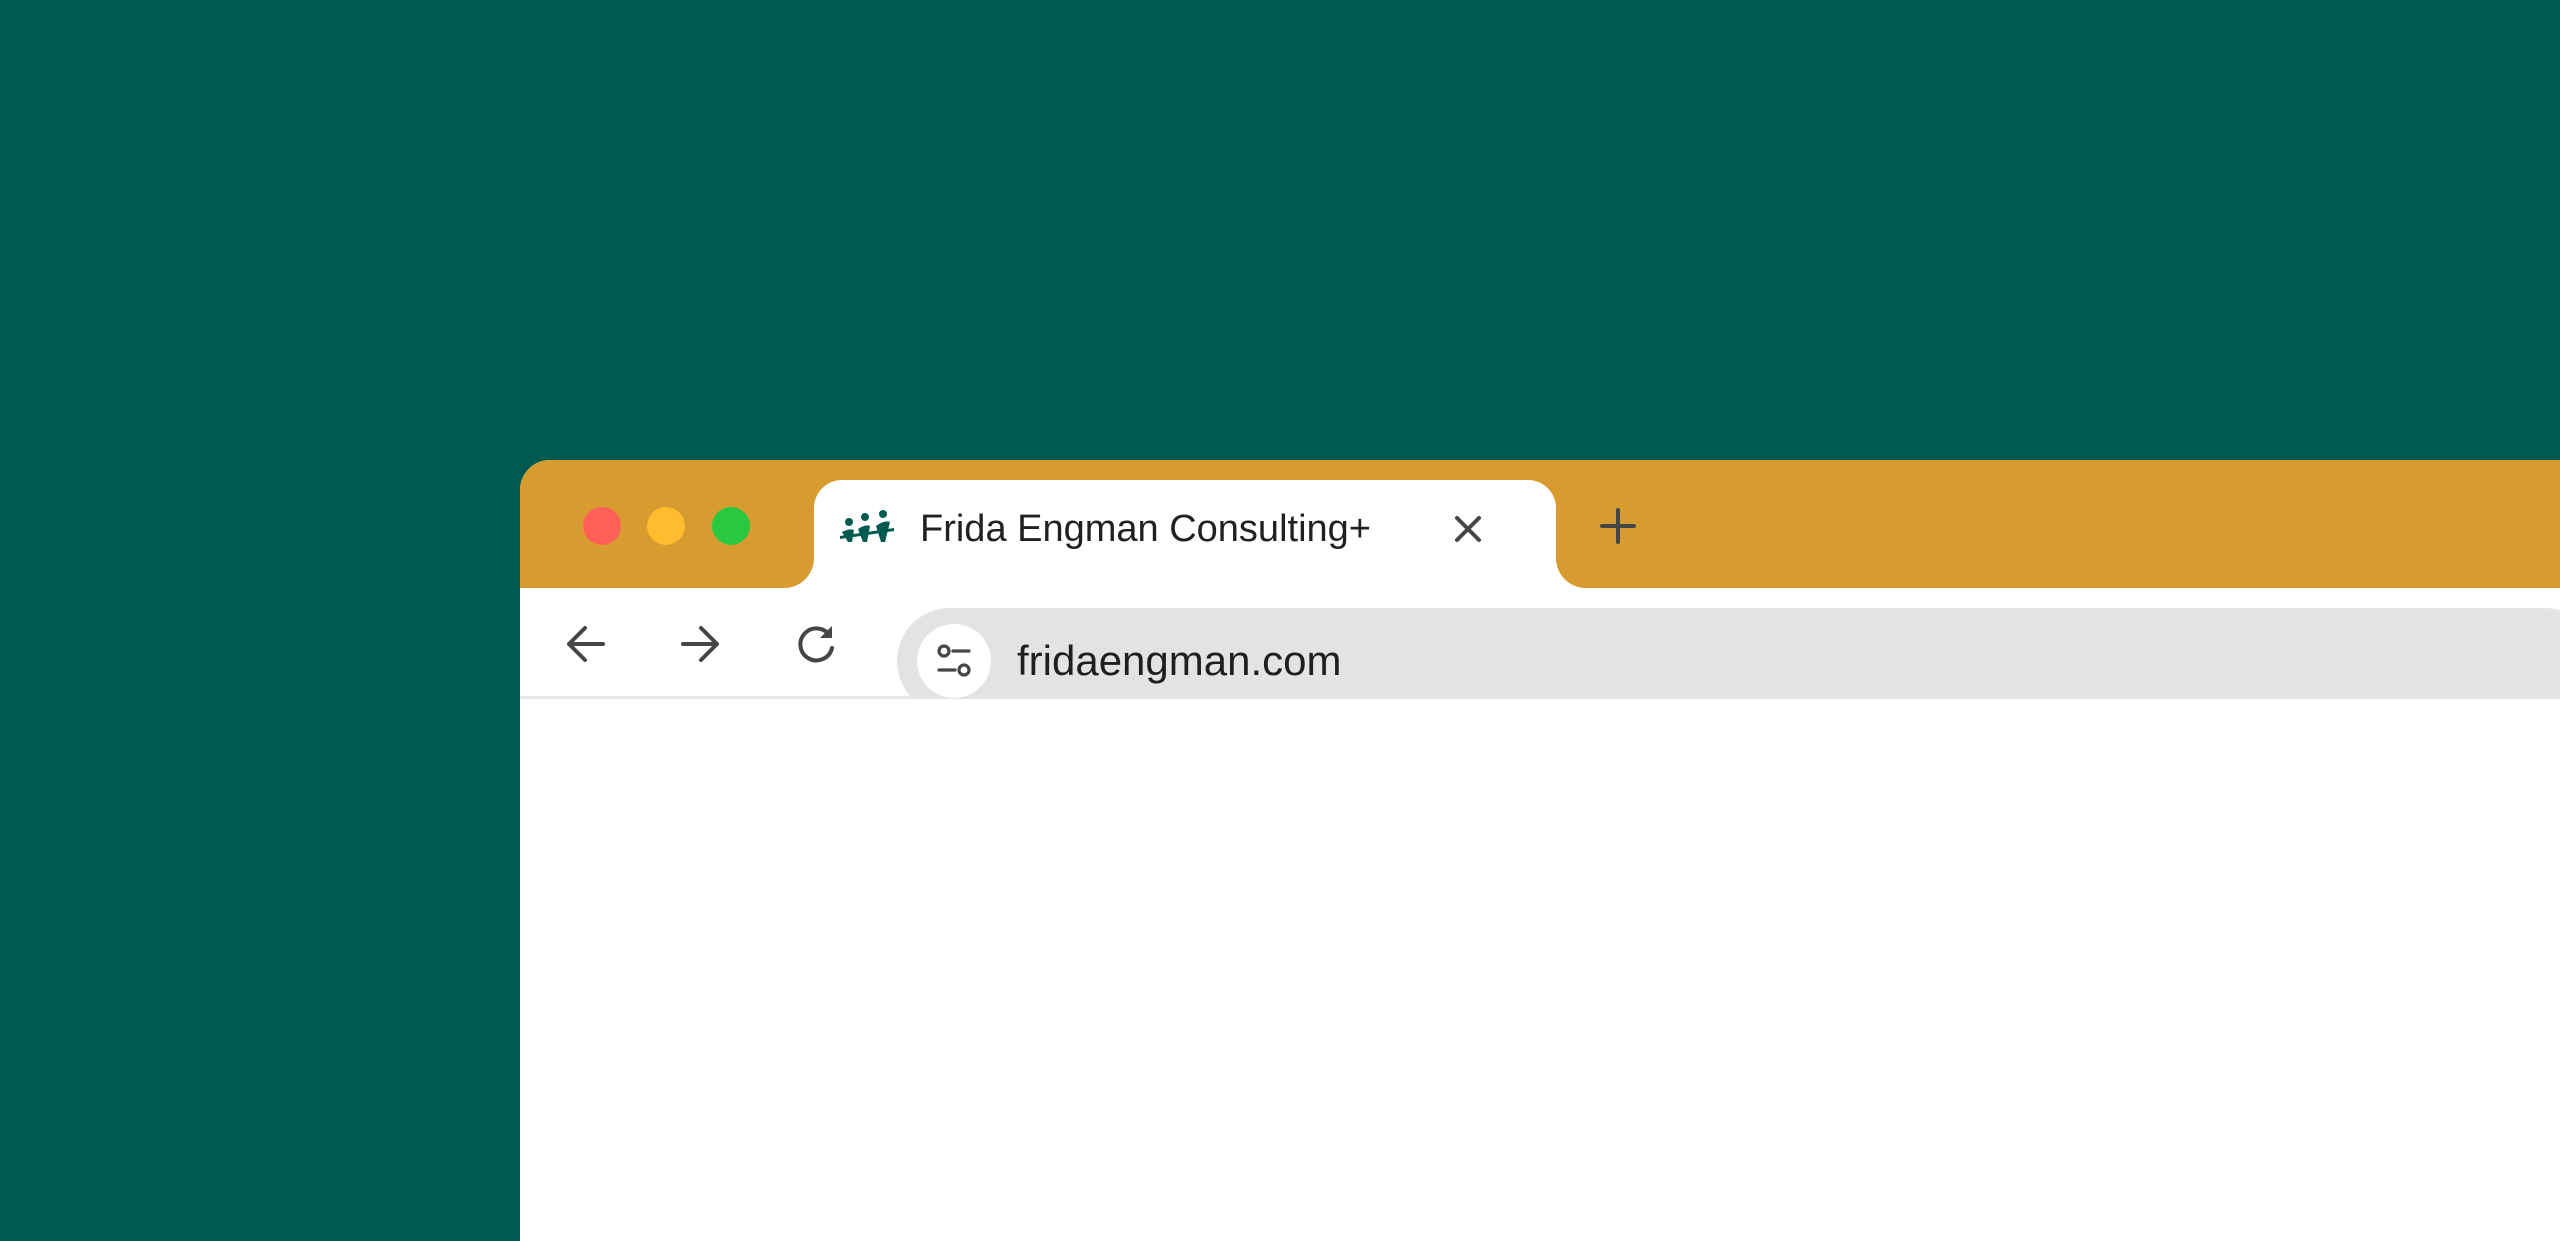 This screenshot has width=2560, height=1241. What do you see at coordinates (867, 528) in the screenshot?
I see `people-logo-icon` at bounding box center [867, 528].